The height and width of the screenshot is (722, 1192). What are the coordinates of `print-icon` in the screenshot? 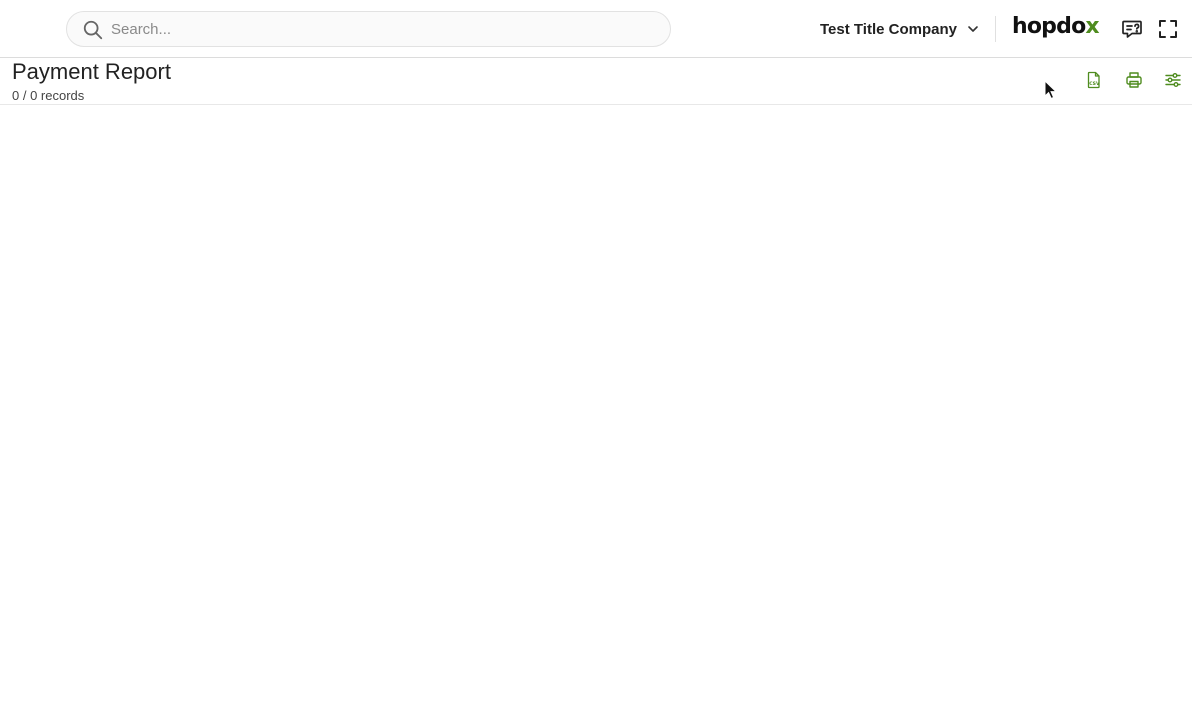 It's located at (1134, 80).